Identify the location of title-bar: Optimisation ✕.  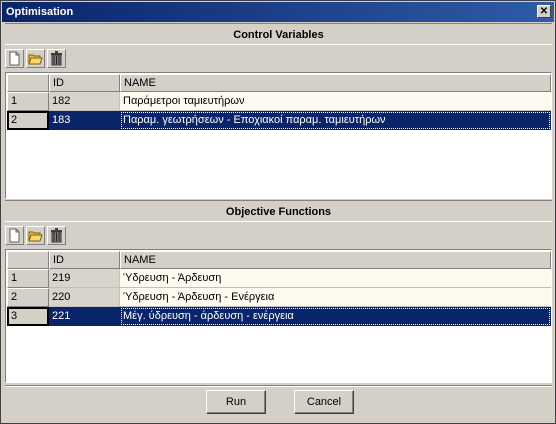
(278, 12).